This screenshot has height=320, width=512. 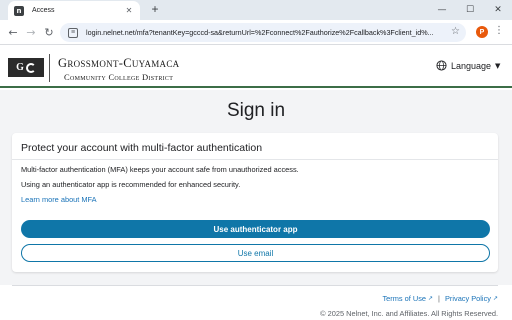 What do you see at coordinates (256, 10) in the screenshot?
I see `browser-tab-bar: n Access ✕ + — ☐ ✕` at bounding box center [256, 10].